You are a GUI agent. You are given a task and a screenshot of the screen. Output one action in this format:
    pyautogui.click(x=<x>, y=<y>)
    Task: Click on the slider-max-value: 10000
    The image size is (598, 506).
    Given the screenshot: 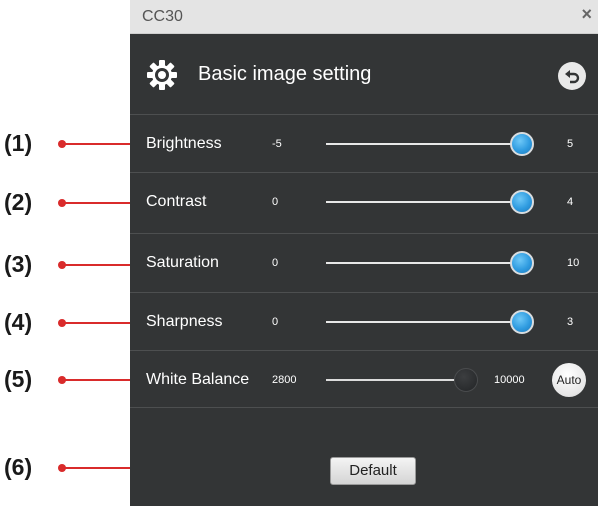 What is the action you would take?
    pyautogui.click(x=509, y=380)
    